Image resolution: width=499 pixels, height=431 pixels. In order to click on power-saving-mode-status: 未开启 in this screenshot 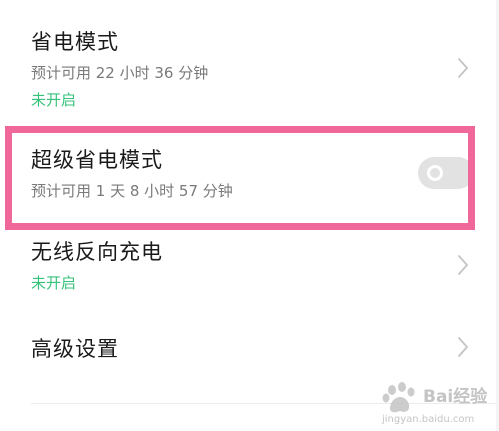, I will do `click(54, 100)`.